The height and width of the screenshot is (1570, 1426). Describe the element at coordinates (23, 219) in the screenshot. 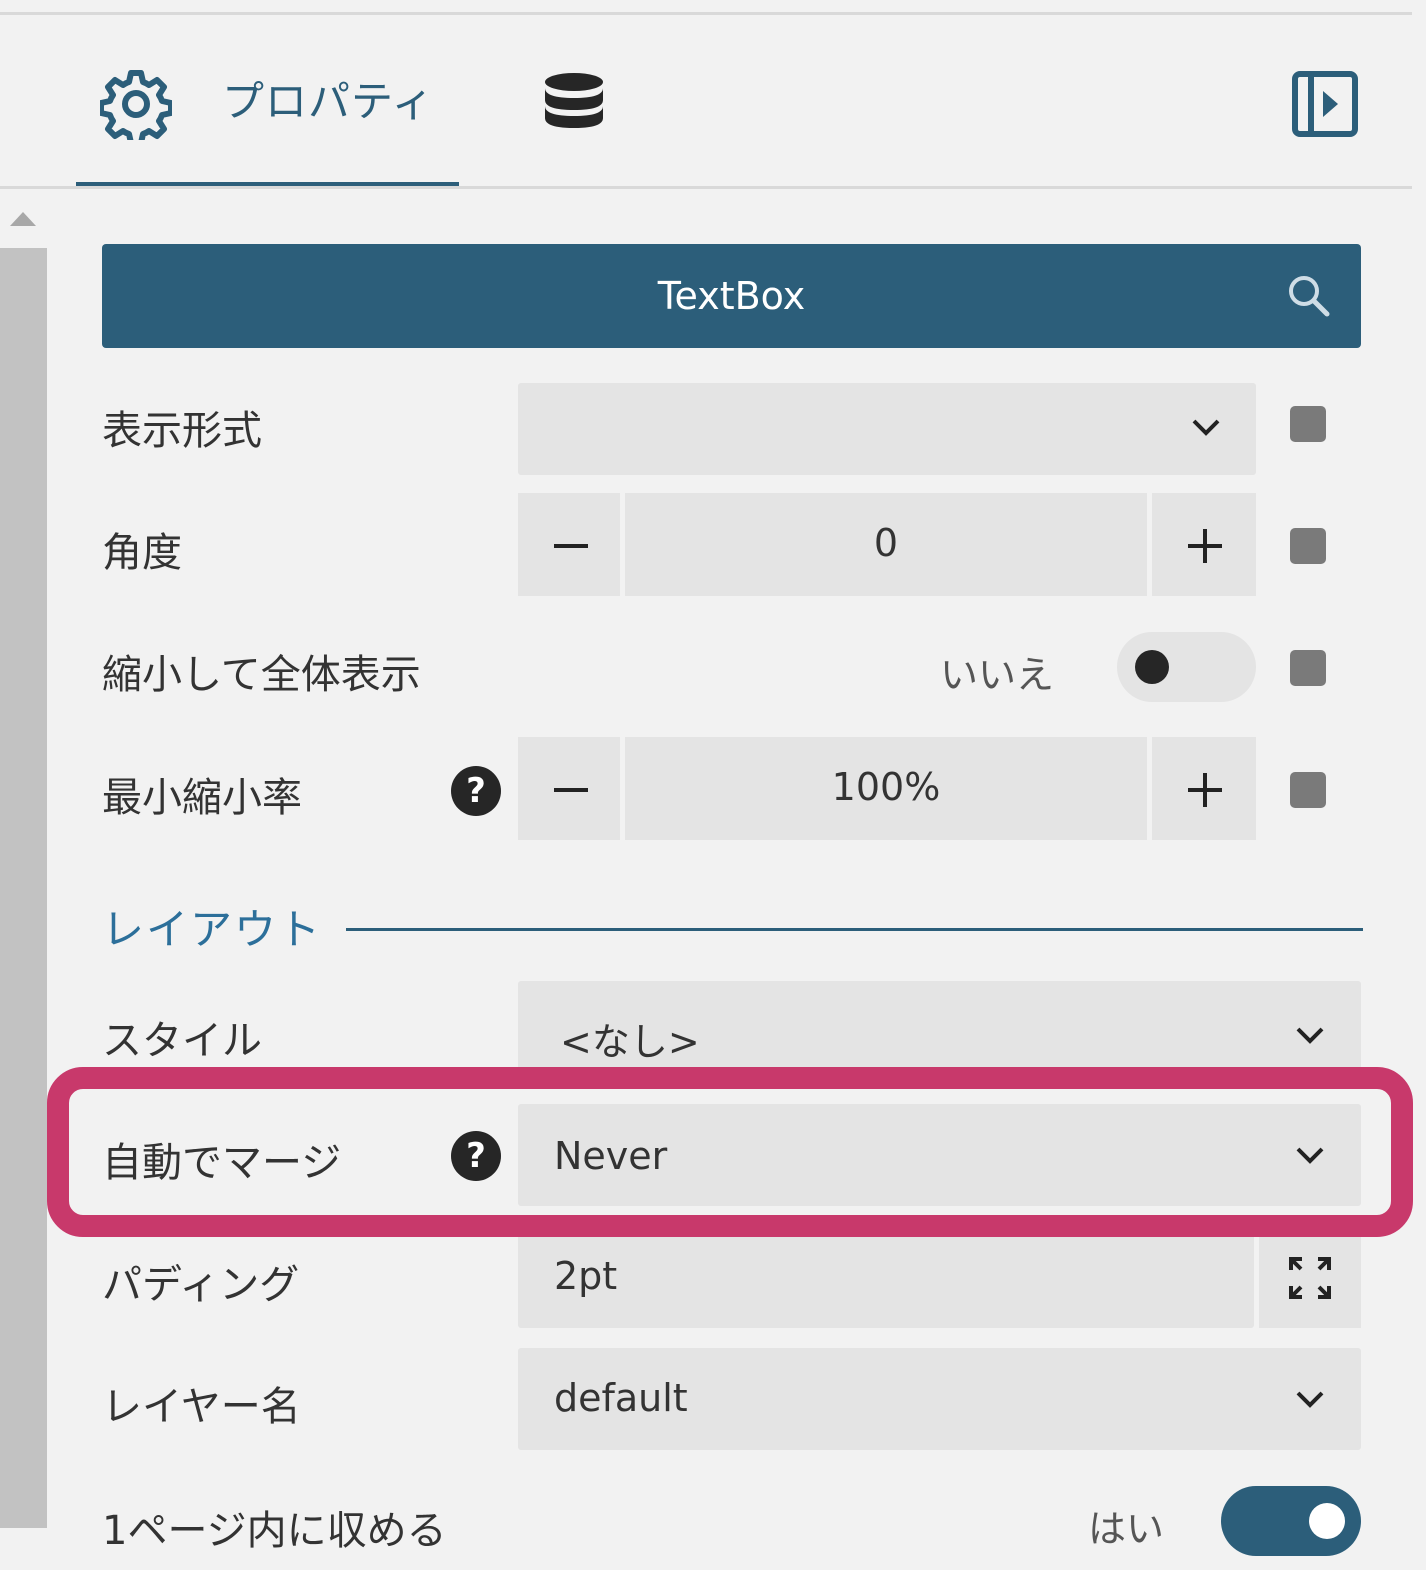

I see `scroll-up-arrow` at that location.